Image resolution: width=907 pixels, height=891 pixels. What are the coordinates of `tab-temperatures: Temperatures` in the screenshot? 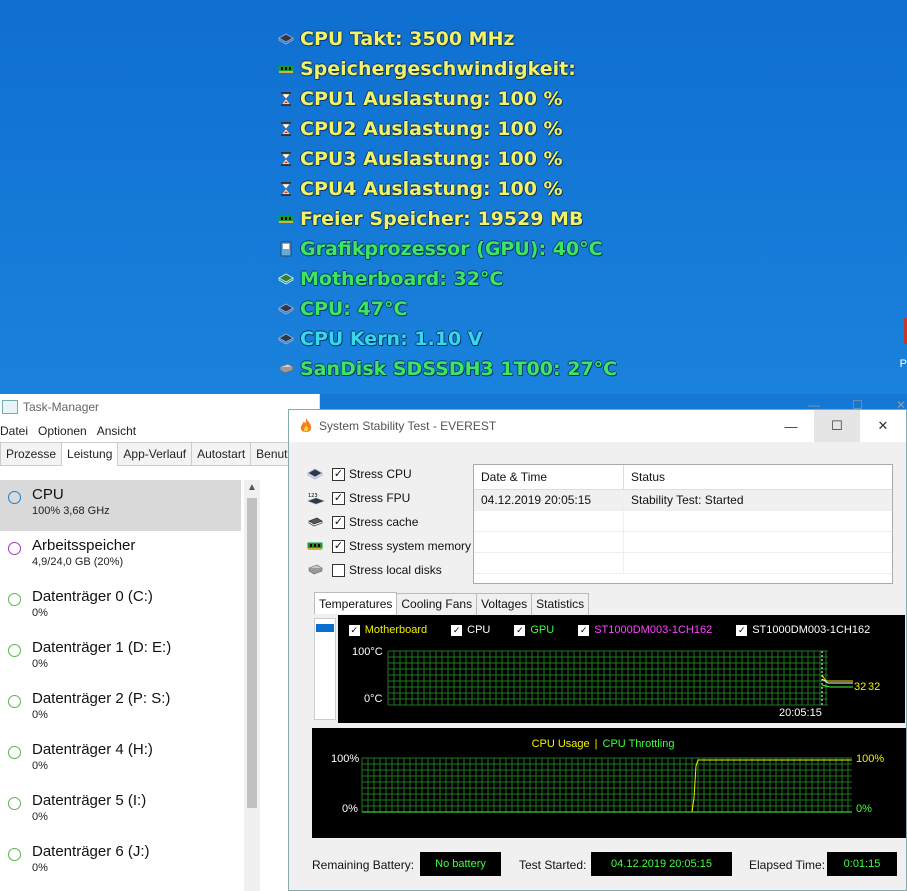 It's located at (356, 603).